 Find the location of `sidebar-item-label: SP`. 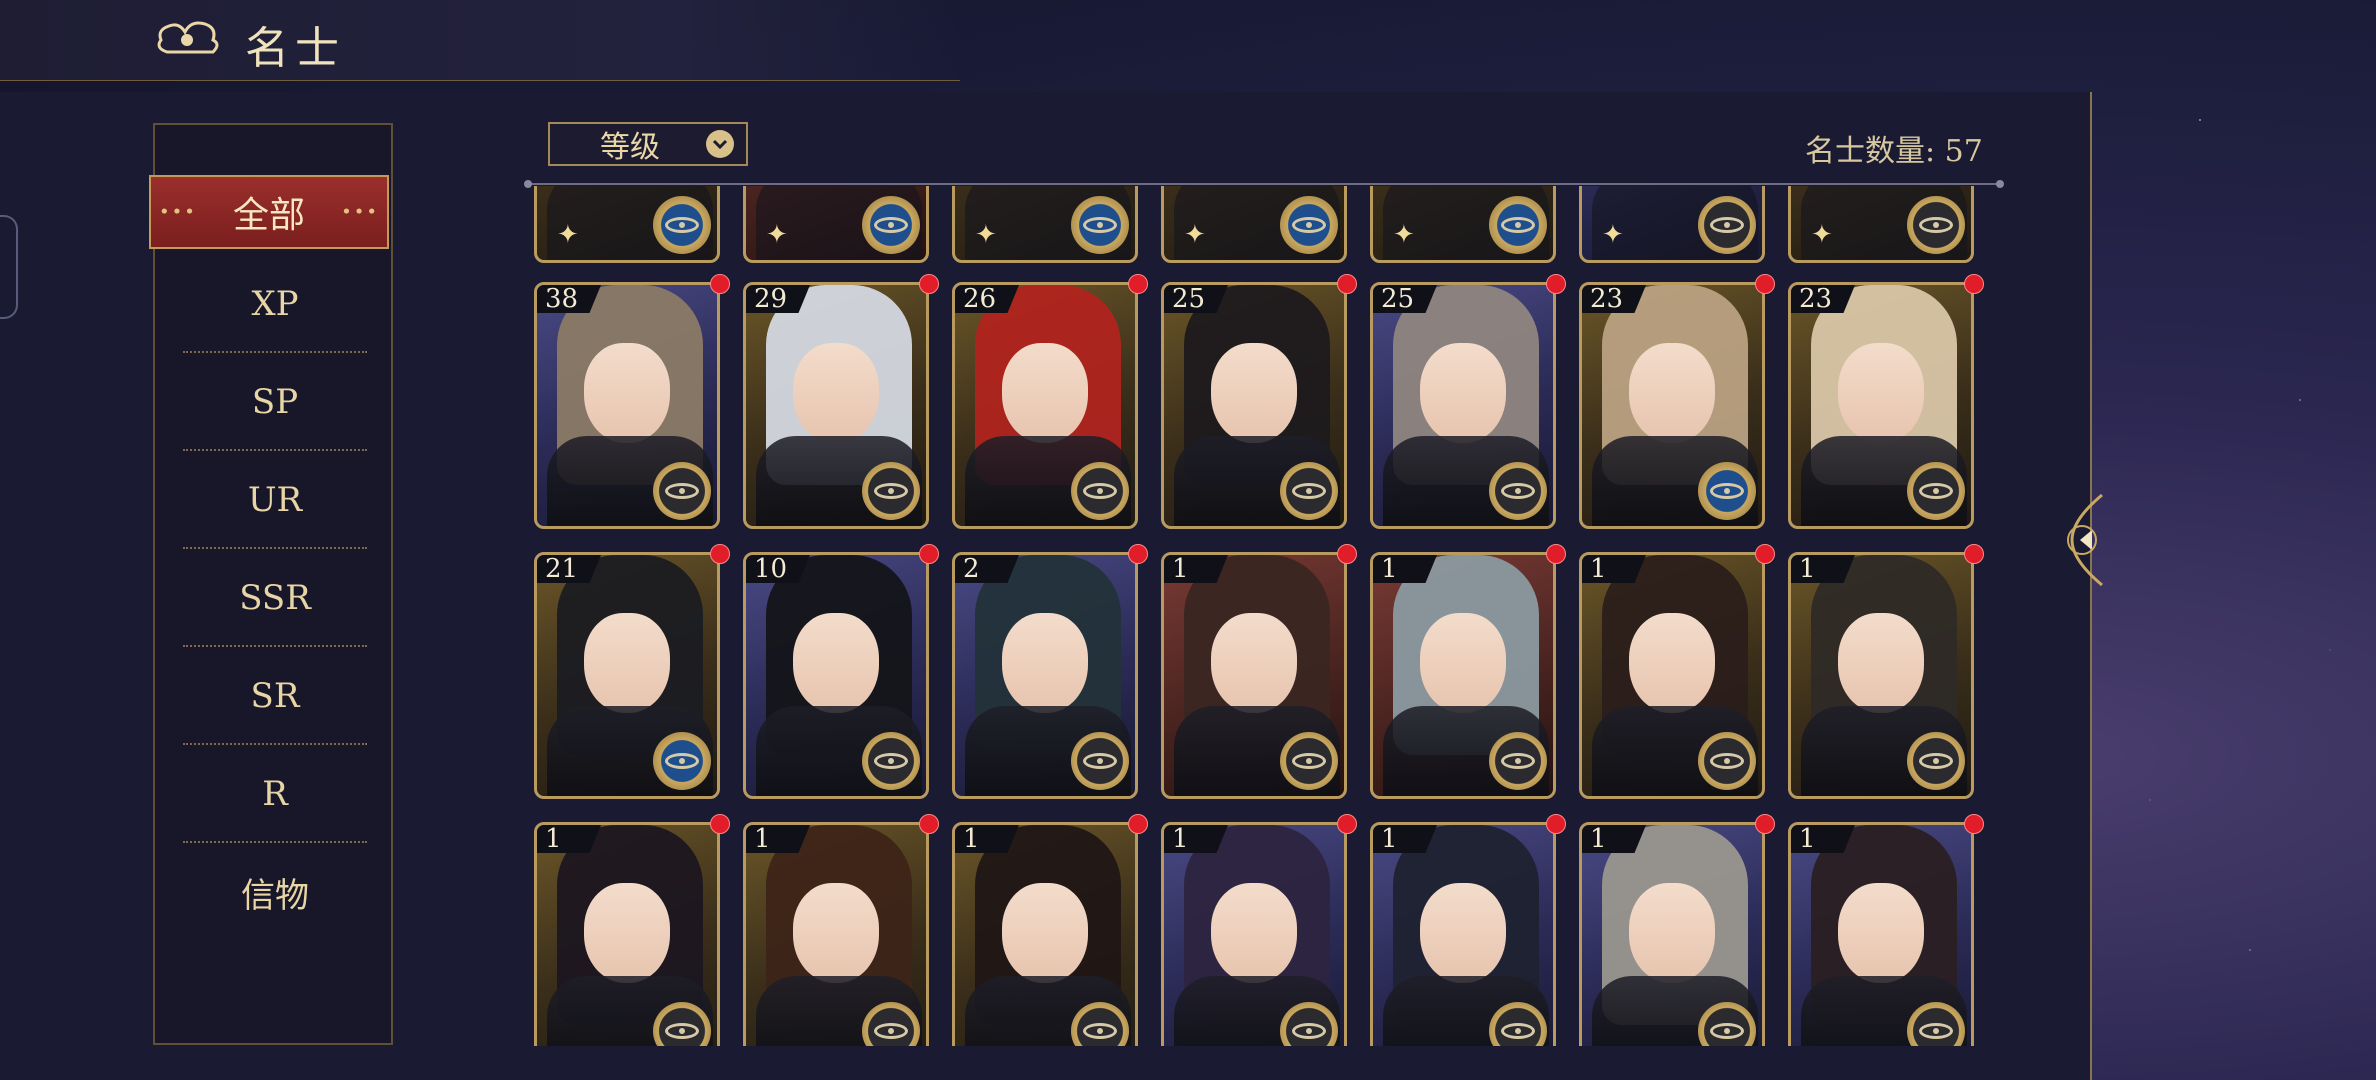

sidebar-item-label: SP is located at coordinates (275, 402).